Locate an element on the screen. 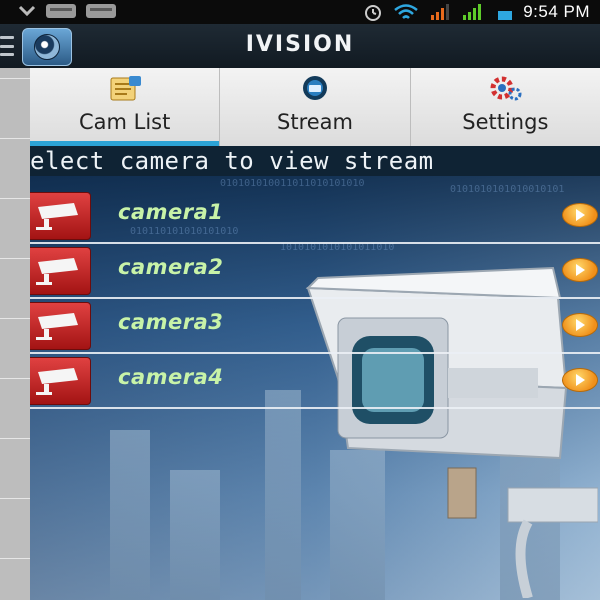 This screenshot has height=600, width=600. tab-label: Settings is located at coordinates (505, 122).